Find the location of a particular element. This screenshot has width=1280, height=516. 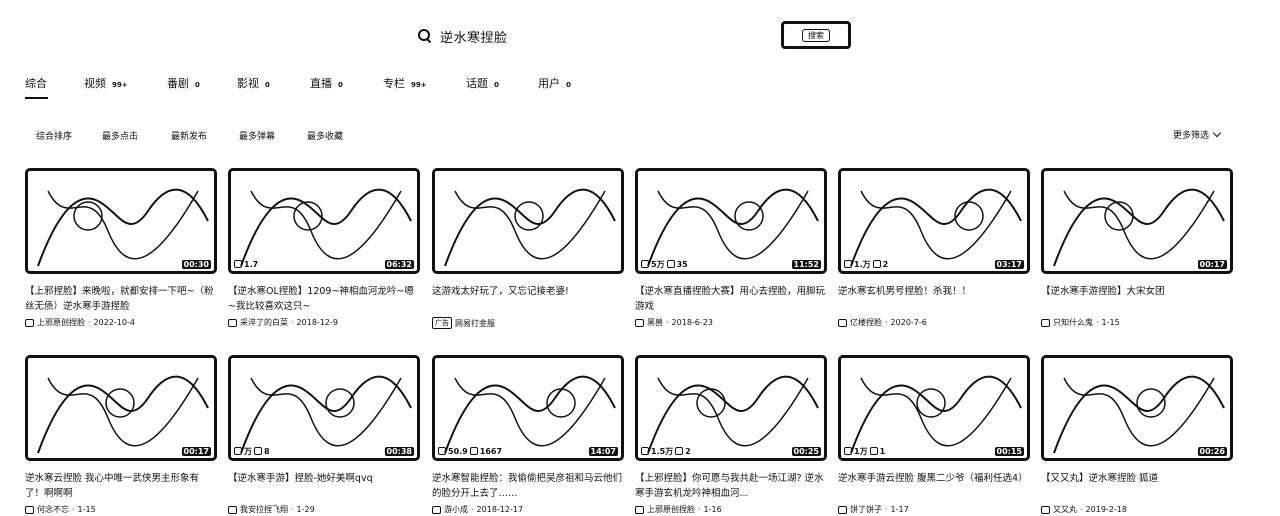

uploader-name: 我安拉捏飞翔 is located at coordinates (264, 509).